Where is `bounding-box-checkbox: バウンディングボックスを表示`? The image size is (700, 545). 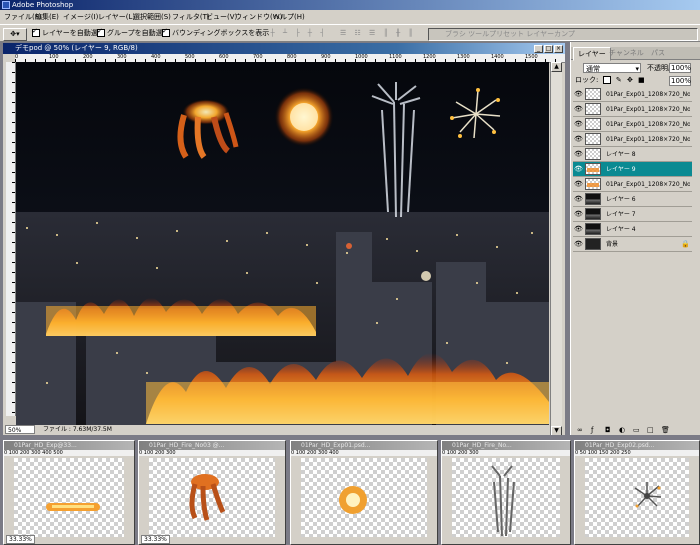 bounding-box-checkbox: バウンディングボックスを表示 is located at coordinates (215, 32).